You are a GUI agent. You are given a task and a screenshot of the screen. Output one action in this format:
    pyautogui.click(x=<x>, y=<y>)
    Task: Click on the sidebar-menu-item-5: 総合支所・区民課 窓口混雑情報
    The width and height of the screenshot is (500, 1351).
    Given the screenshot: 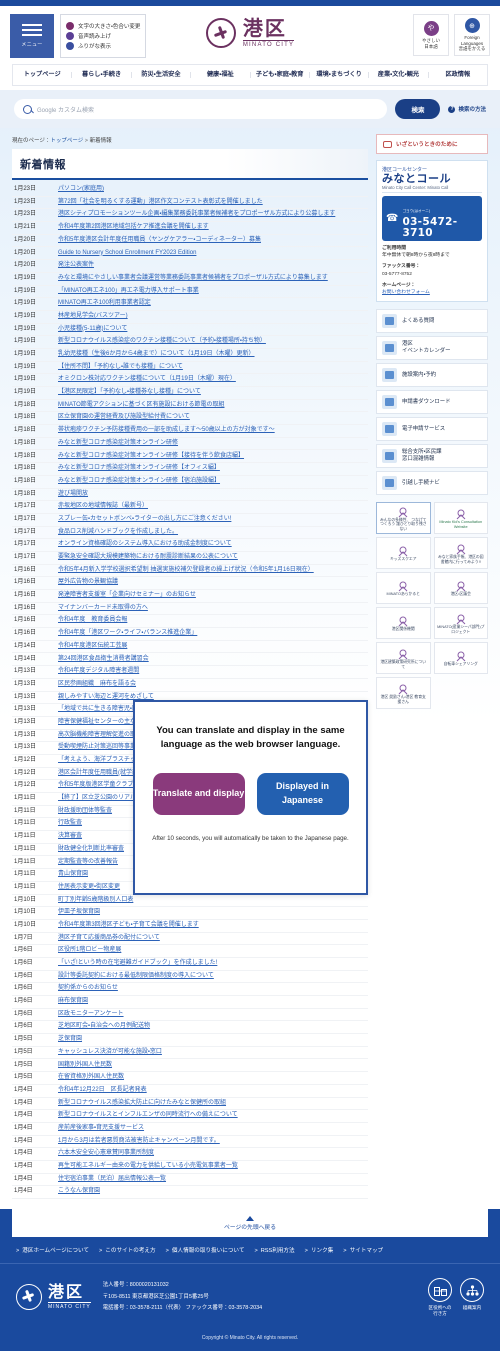 What is the action you would take?
    pyautogui.click(x=432, y=456)
    